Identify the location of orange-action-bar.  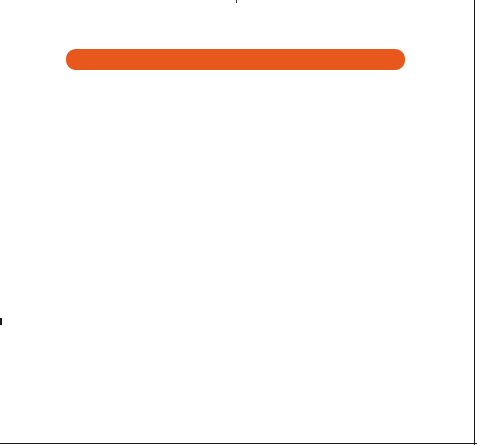
(235, 59).